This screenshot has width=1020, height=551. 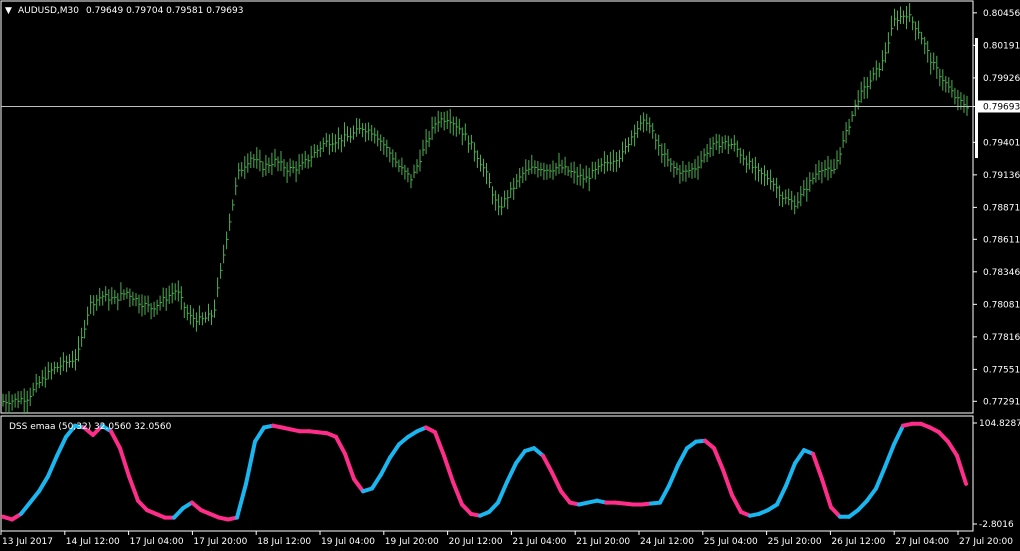 I want to click on symbol-label: AUDUSD,M30, so click(x=48, y=11).